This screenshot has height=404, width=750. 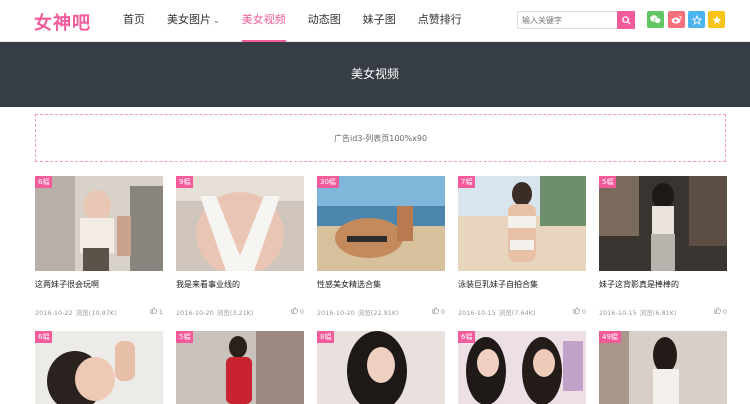 I want to click on video-card: 49幅, so click(x=663, y=367).